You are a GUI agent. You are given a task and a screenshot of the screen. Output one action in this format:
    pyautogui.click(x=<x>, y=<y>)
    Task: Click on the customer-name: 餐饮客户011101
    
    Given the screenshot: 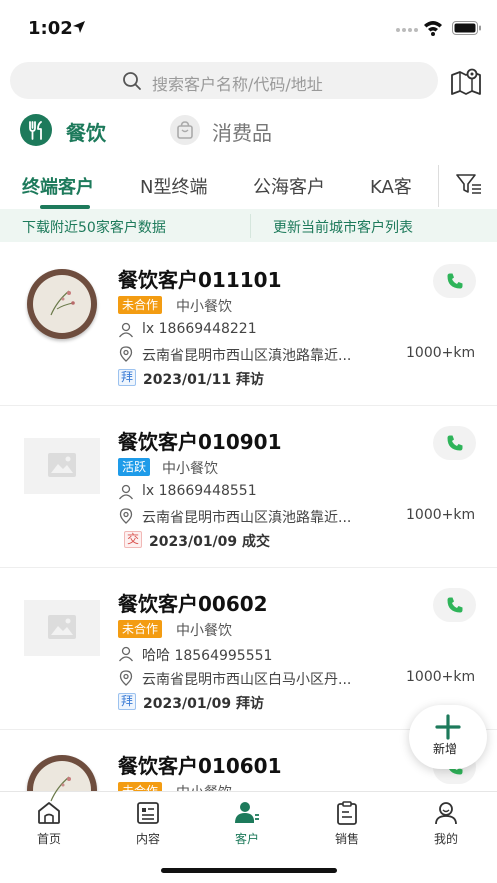 What is the action you would take?
    pyautogui.click(x=200, y=280)
    